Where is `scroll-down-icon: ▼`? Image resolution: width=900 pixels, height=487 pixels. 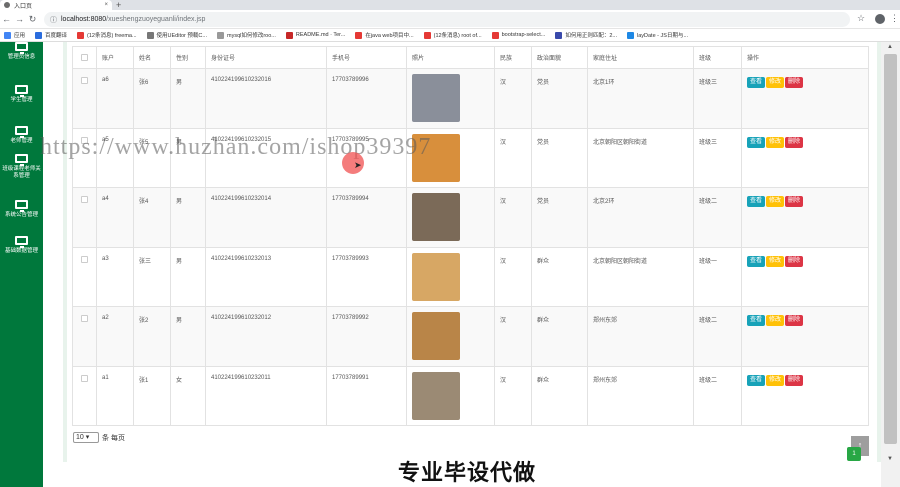
scroll-down-icon: ▼ is located at coordinates (890, 459).